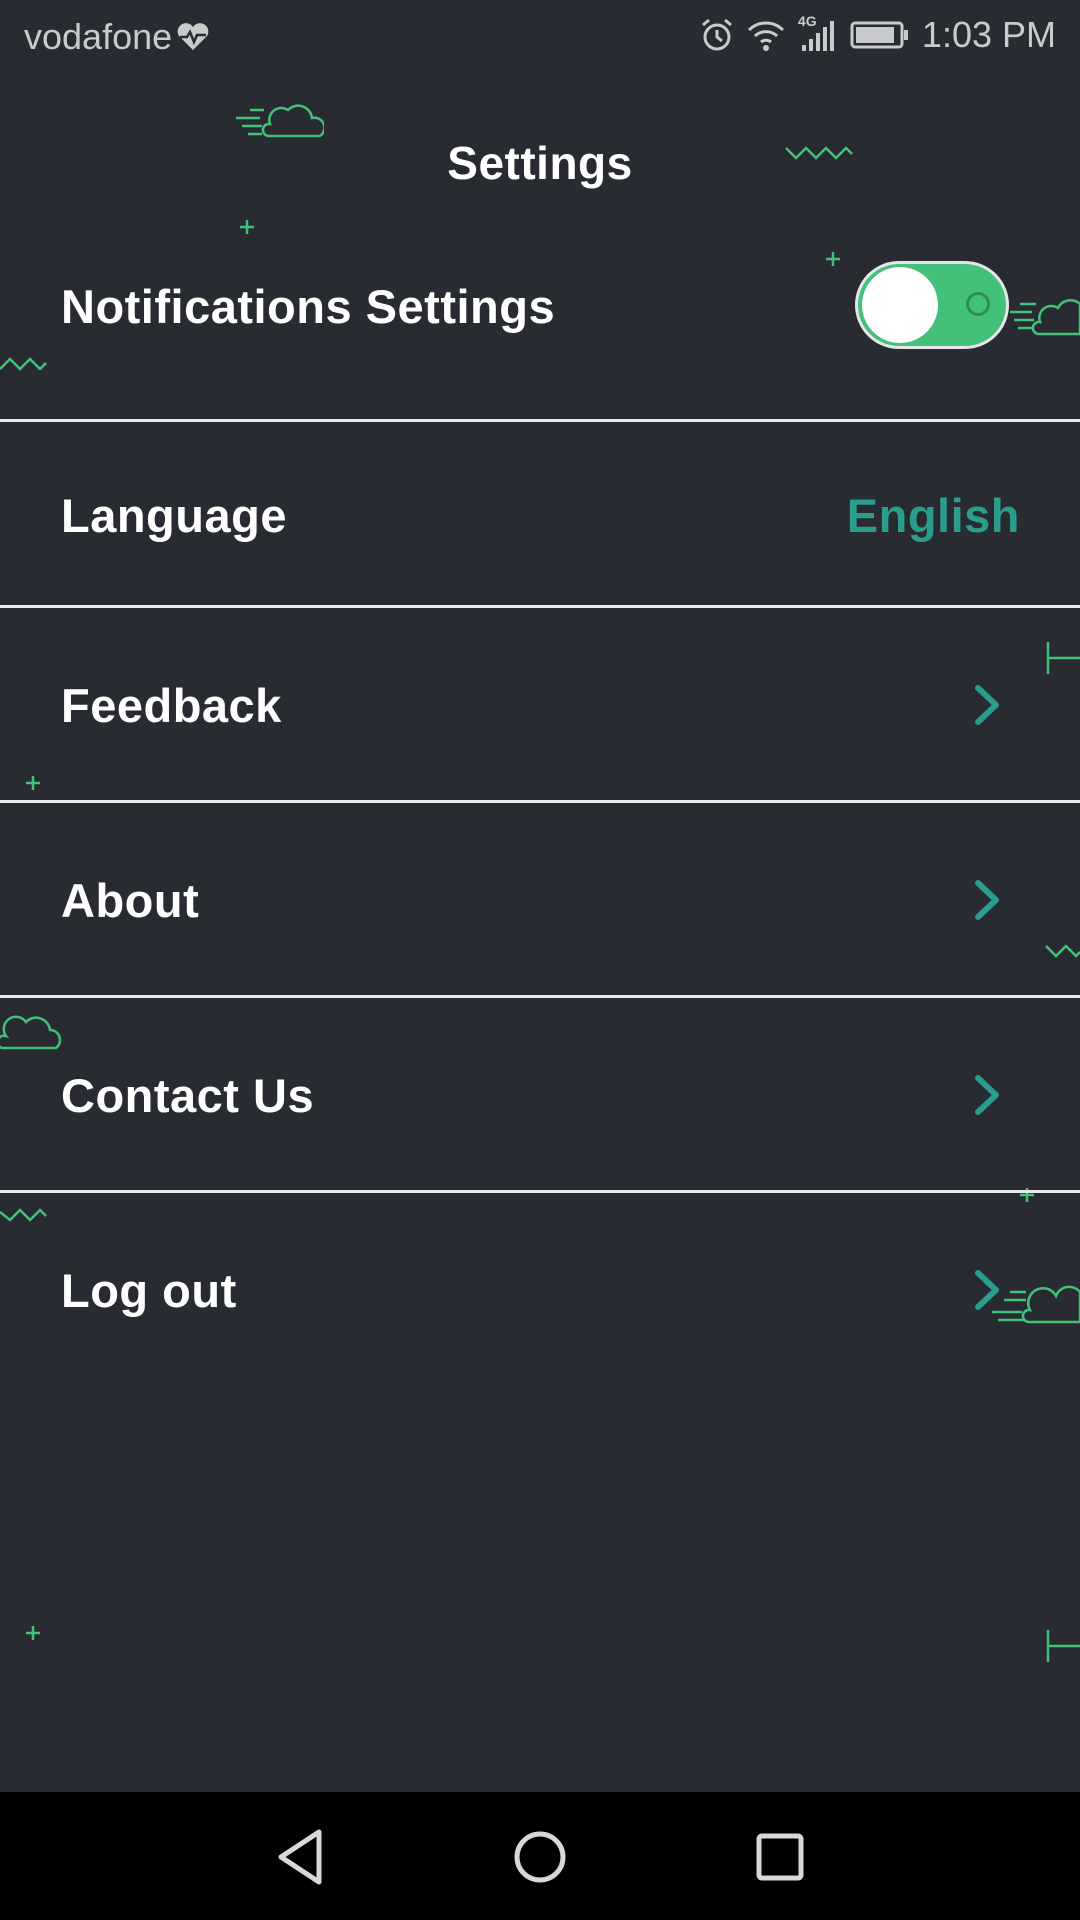 Image resolution: width=1080 pixels, height=1920 pixels. What do you see at coordinates (540, 163) in the screenshot?
I see `page-title: Settings` at bounding box center [540, 163].